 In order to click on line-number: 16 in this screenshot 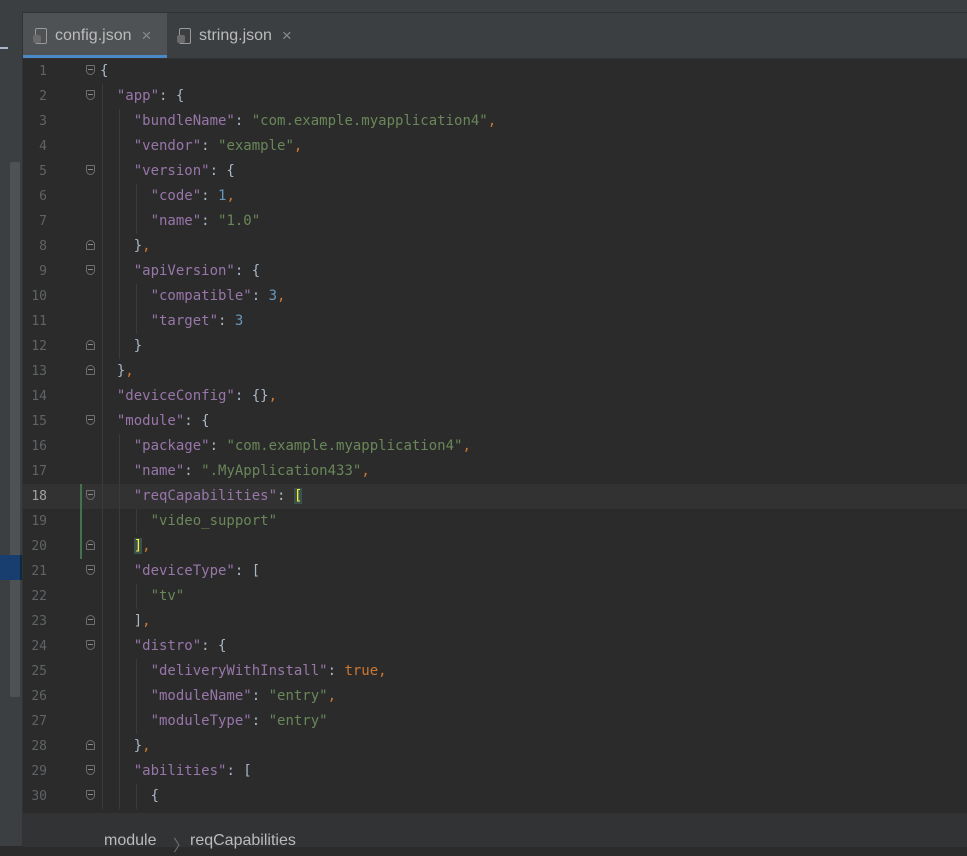, I will do `click(35, 446)`.